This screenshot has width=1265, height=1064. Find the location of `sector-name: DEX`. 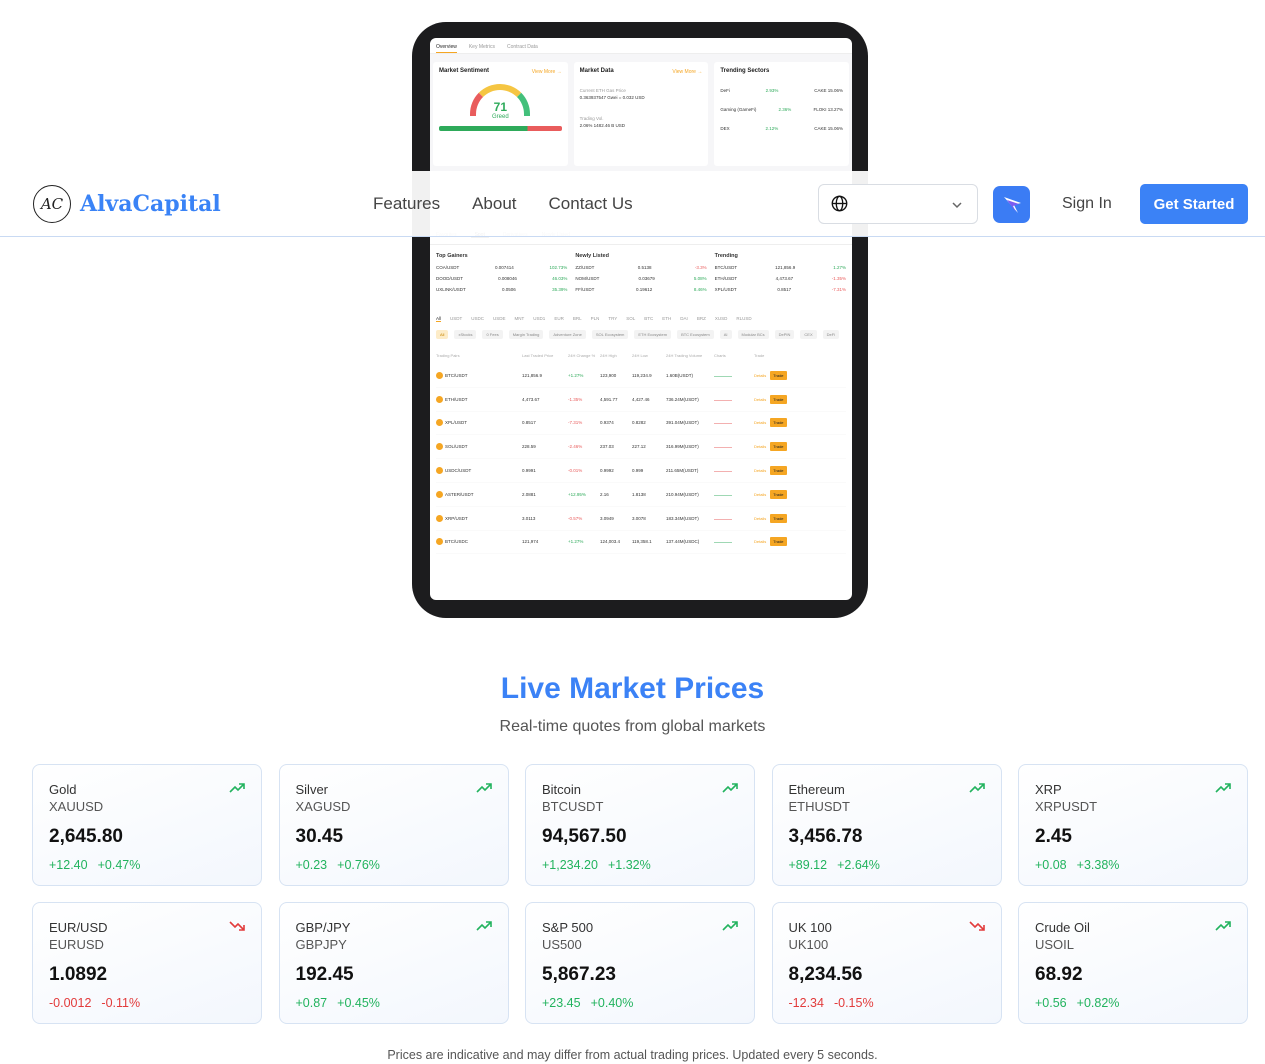

sector-name: DEX is located at coordinates (725, 128).